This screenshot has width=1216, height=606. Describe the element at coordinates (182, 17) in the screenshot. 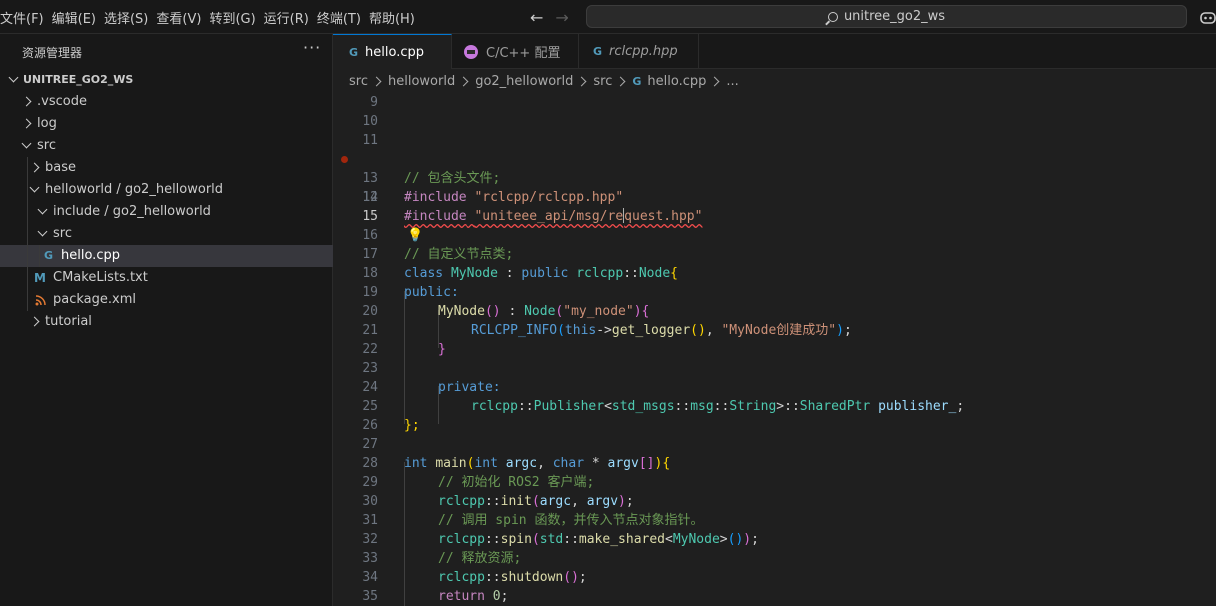

I see `menu-view: 查看(V)` at that location.